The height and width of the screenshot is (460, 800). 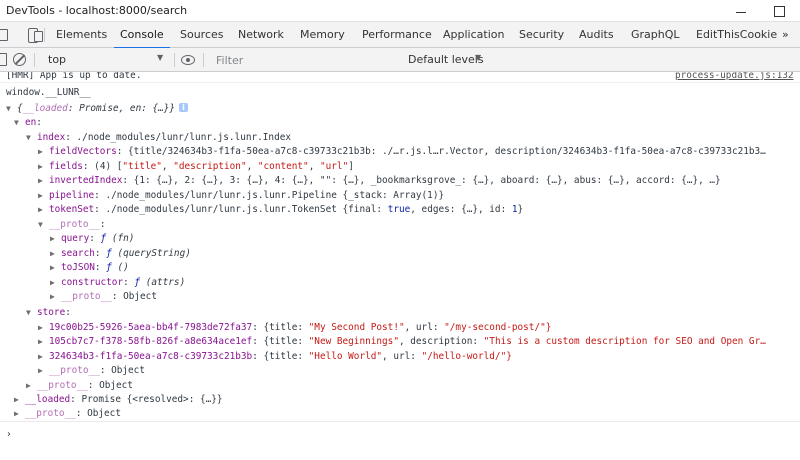 I want to click on tab-security: Security, so click(x=541, y=35).